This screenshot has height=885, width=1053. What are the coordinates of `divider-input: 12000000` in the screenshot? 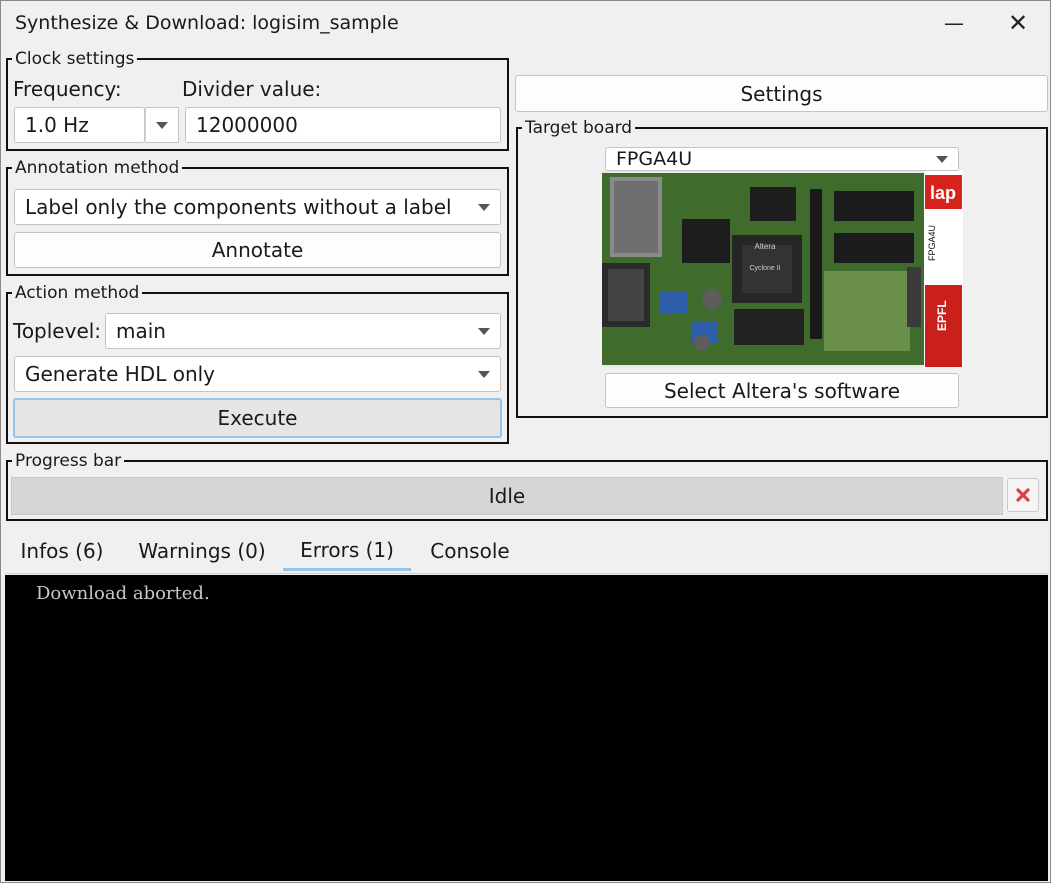 It's located at (343, 125).